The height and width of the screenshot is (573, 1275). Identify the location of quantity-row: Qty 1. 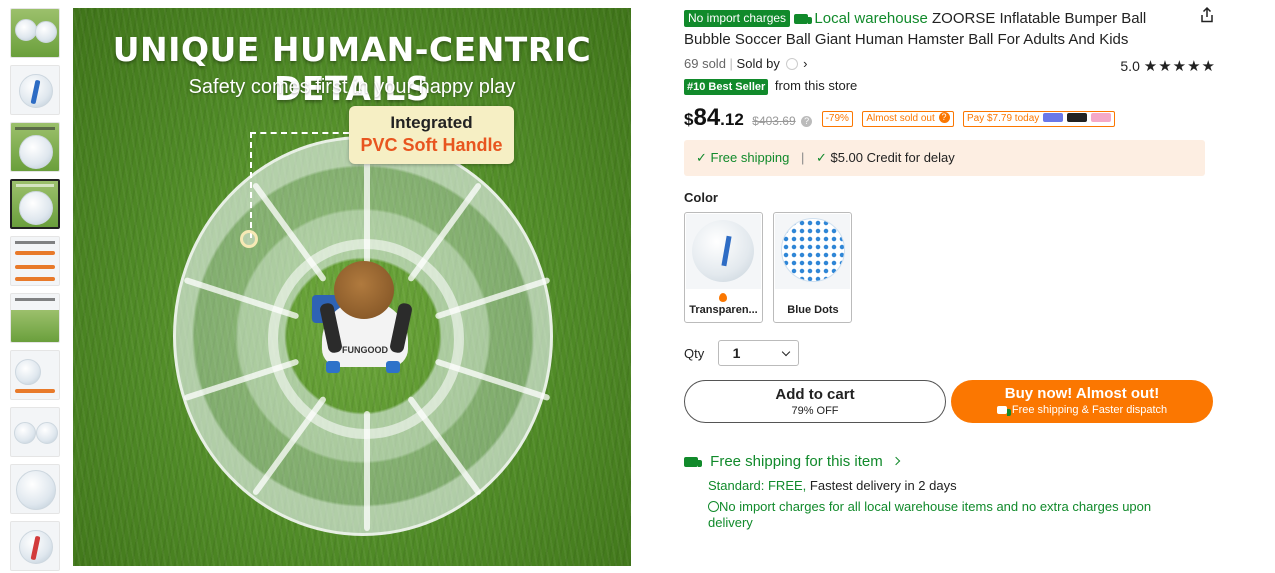
(954, 353).